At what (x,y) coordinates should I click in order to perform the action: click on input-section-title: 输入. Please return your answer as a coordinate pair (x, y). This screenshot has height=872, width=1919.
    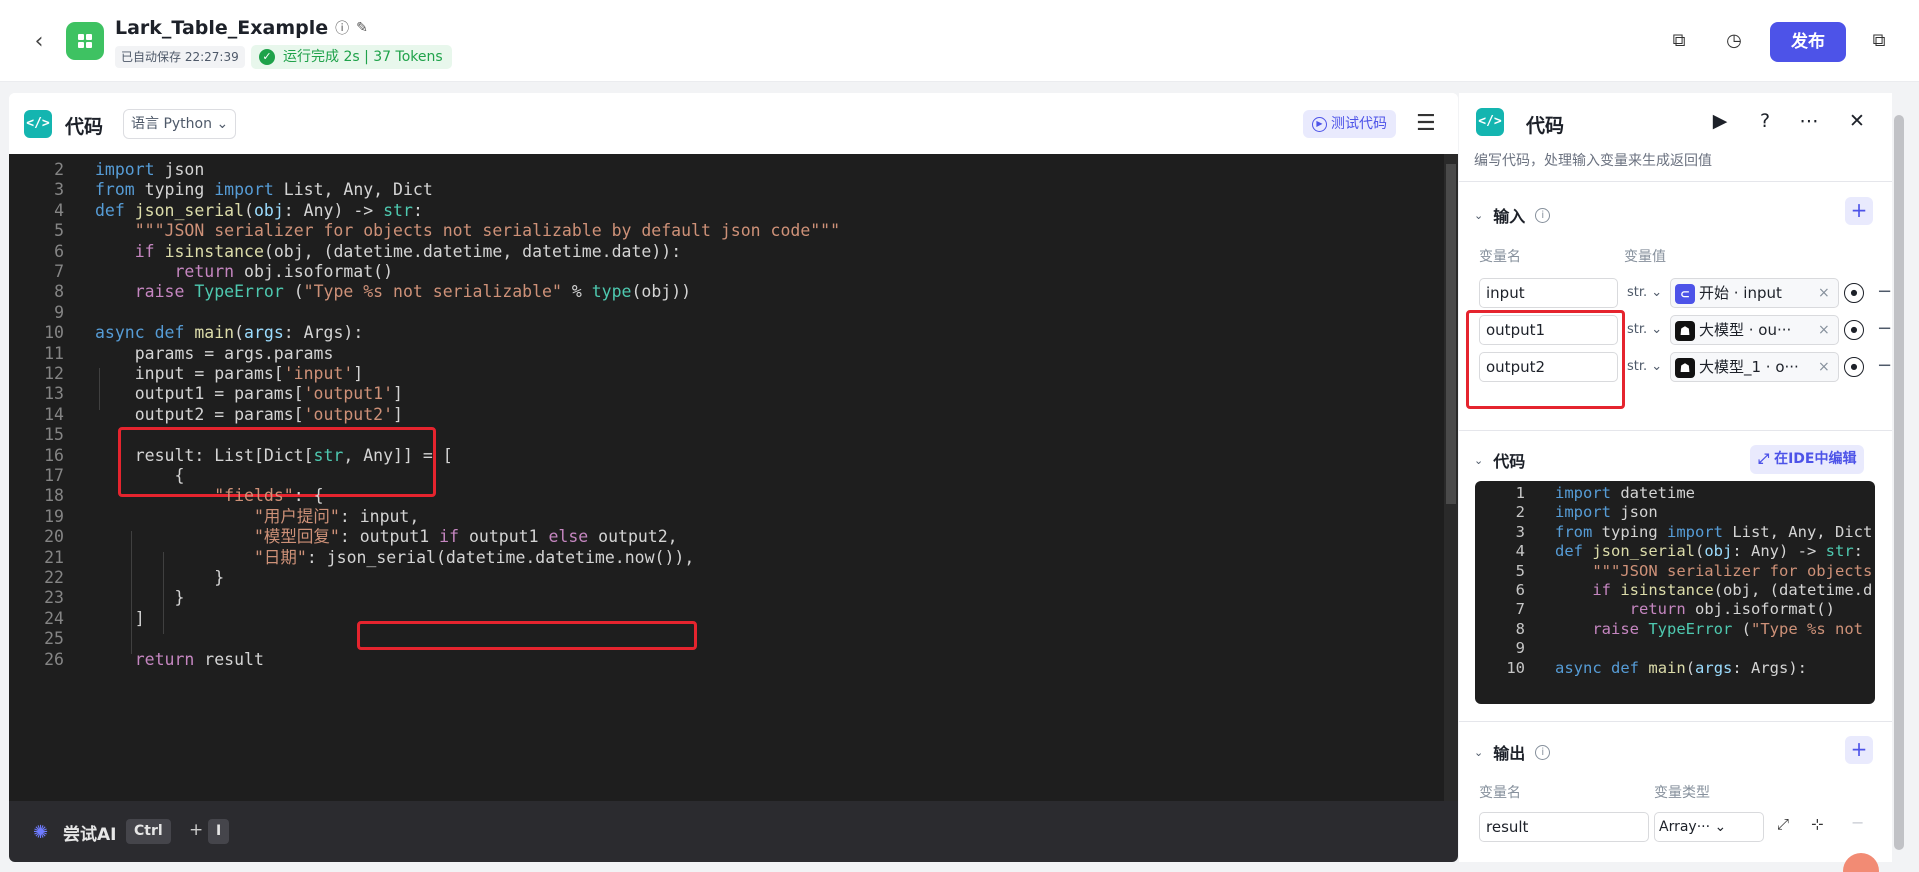
    Looking at the image, I should click on (1509, 216).